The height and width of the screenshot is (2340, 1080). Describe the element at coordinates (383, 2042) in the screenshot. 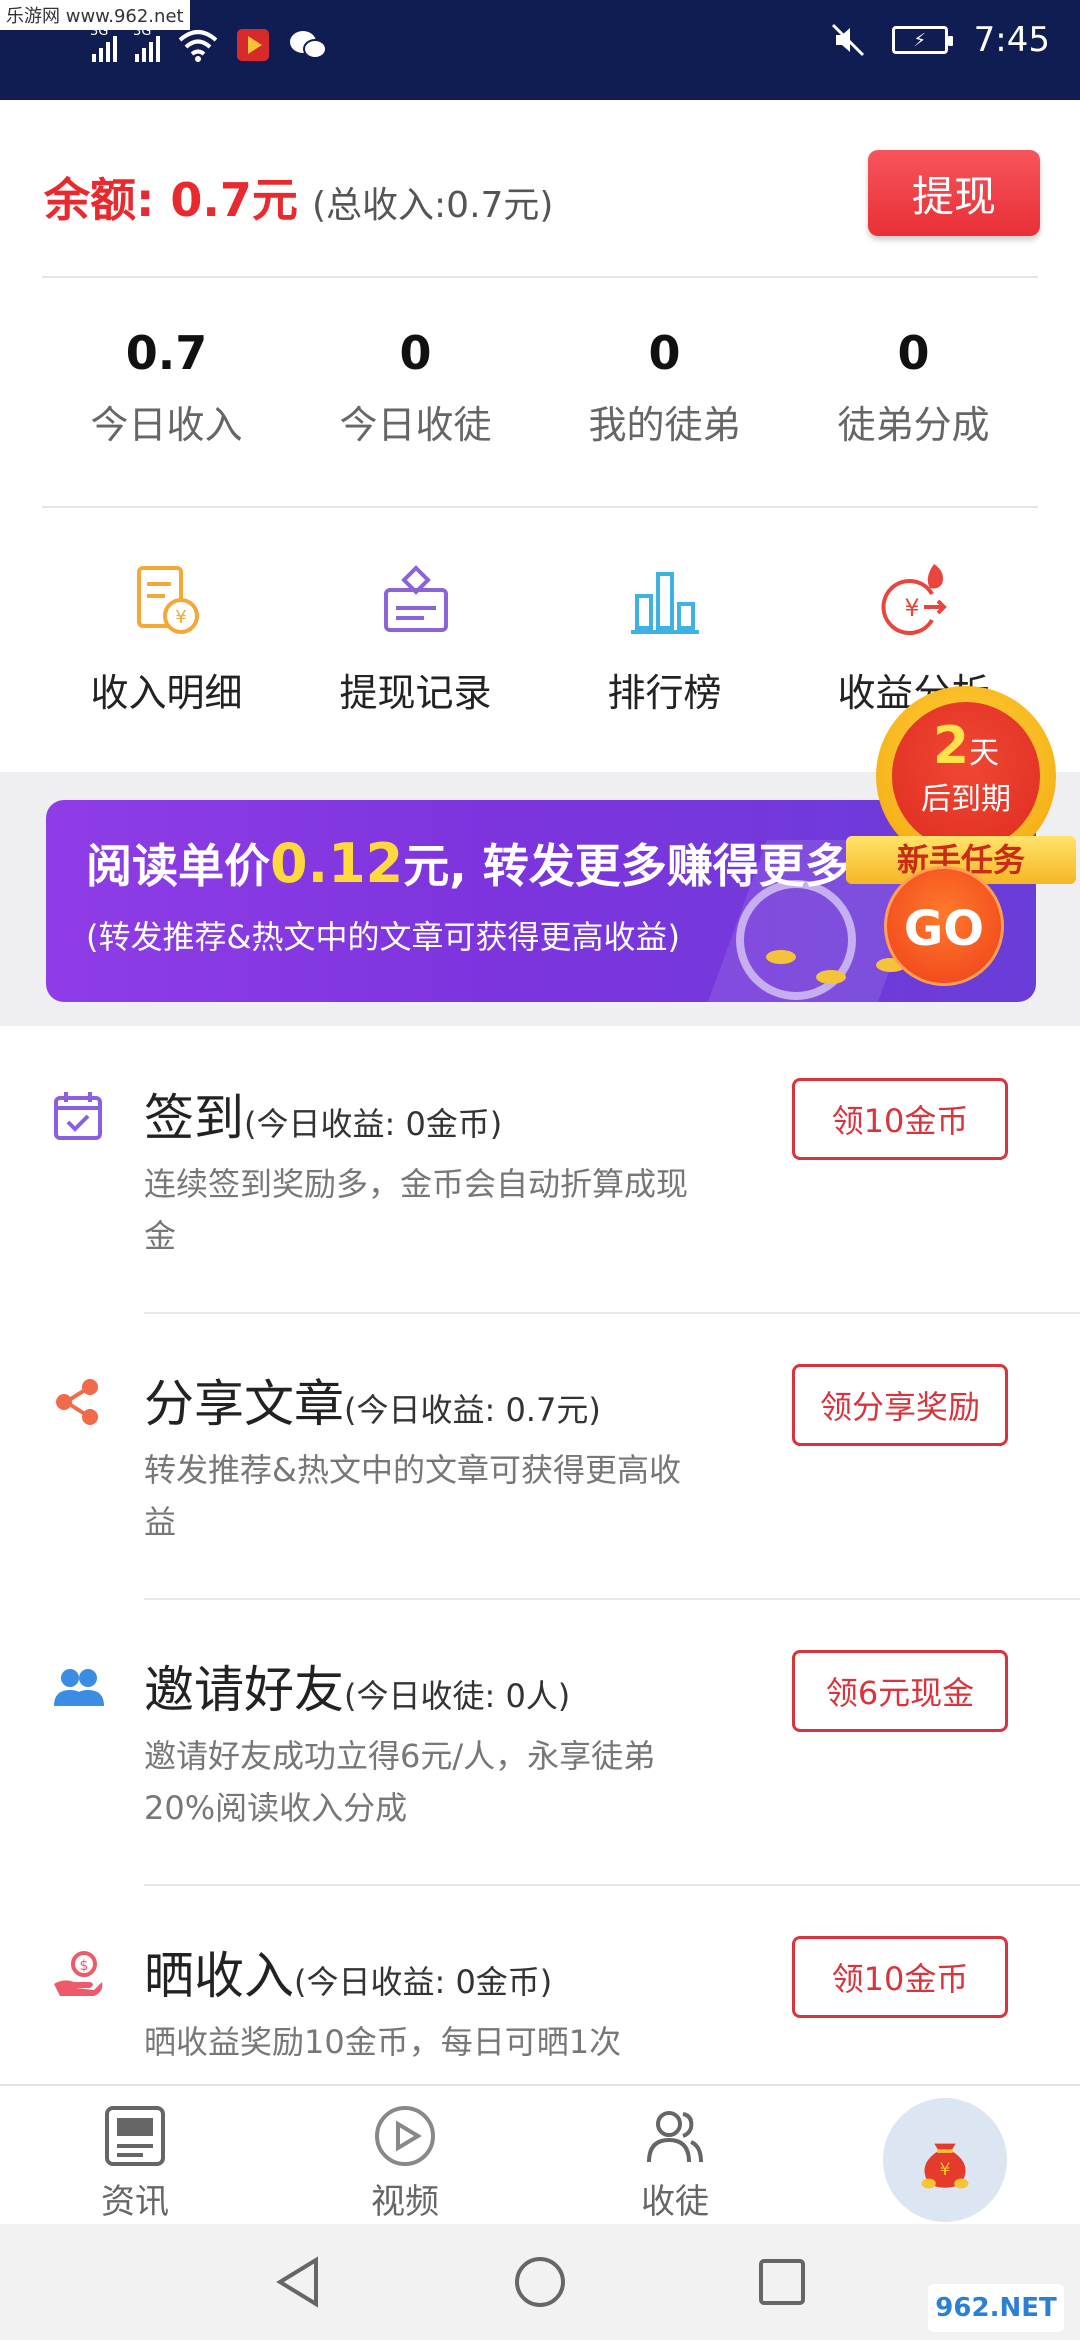

I see `task-description: 晒收益奖励10金币，每日可晒1次` at that location.